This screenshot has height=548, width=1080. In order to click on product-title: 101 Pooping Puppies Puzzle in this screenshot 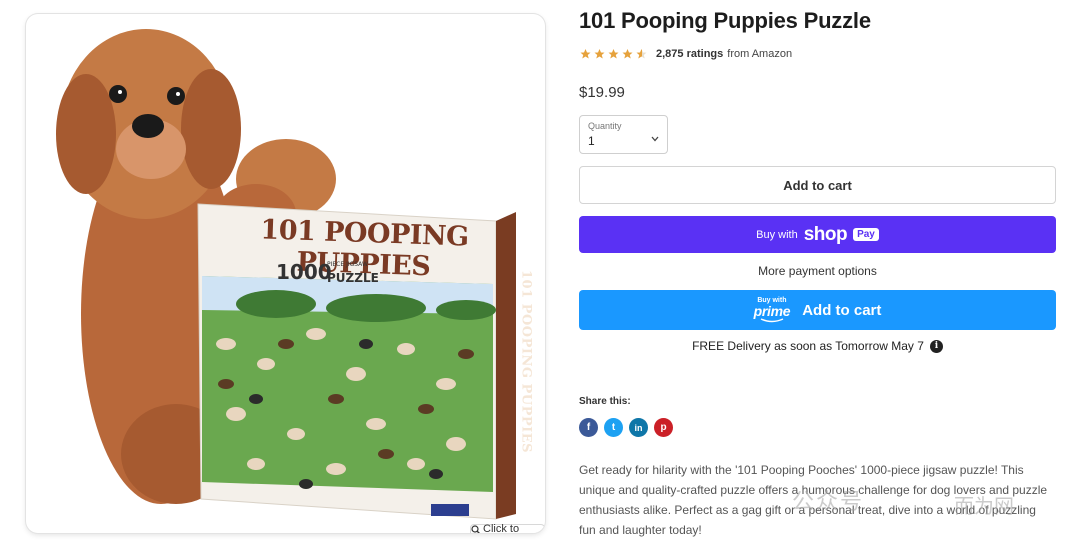, I will do `click(725, 20)`.